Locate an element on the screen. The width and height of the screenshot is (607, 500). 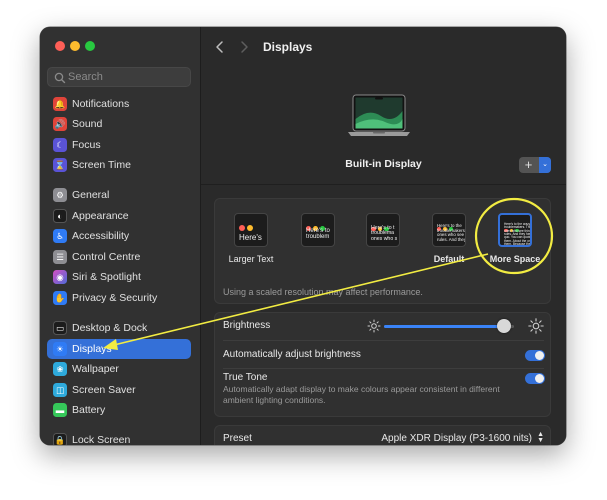
true-tone-label: True Tone is located at coordinates (245, 377).